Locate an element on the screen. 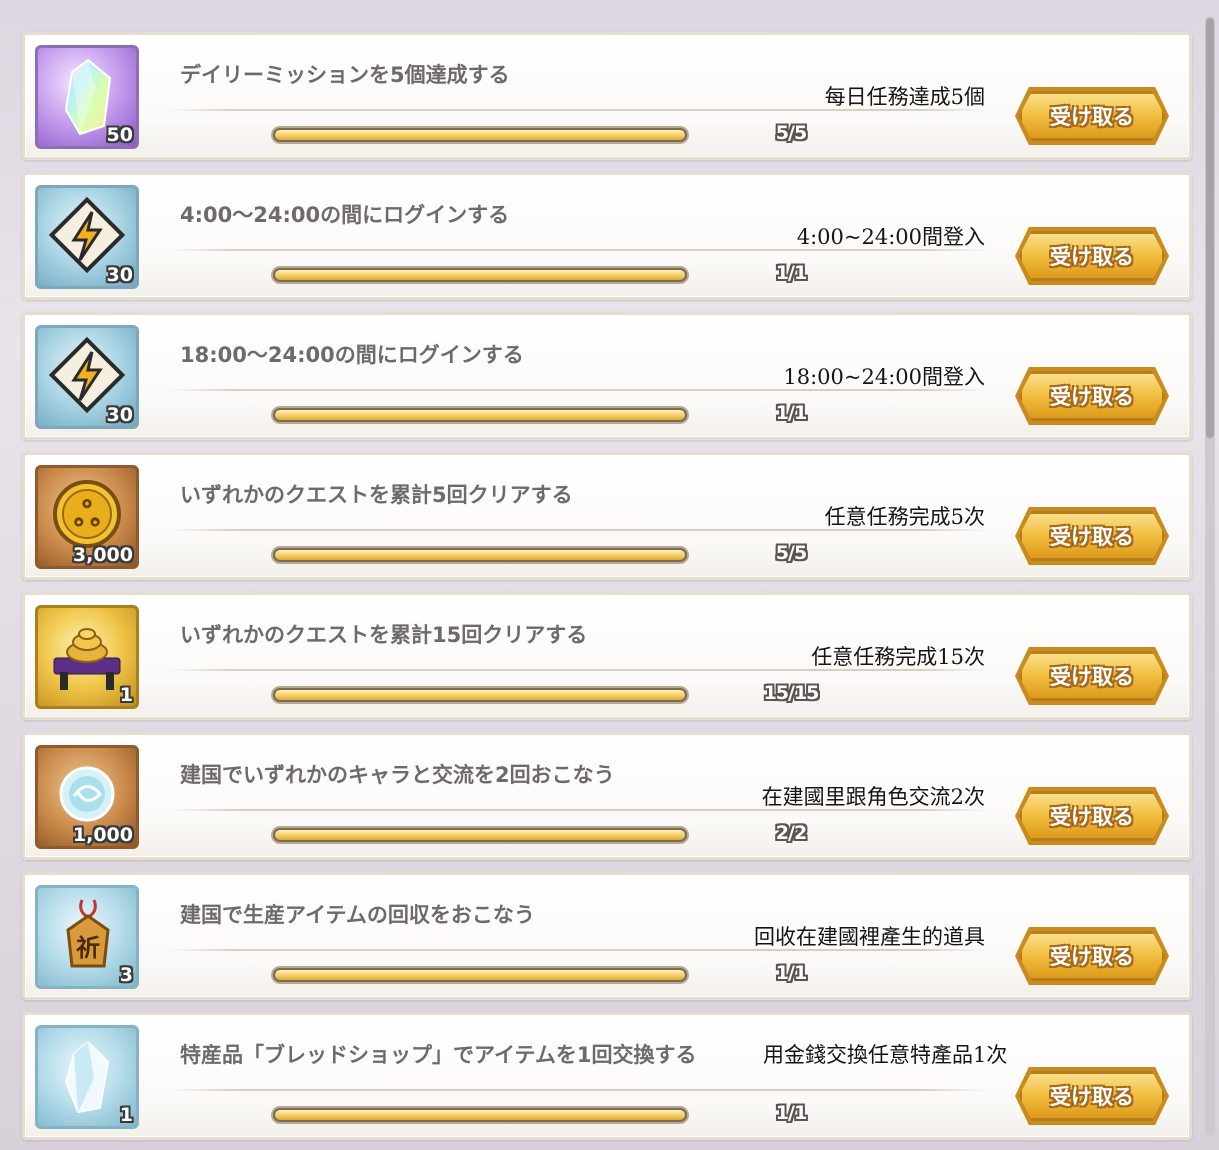  reward-icon-frame: 祈 3 is located at coordinates (87, 937).